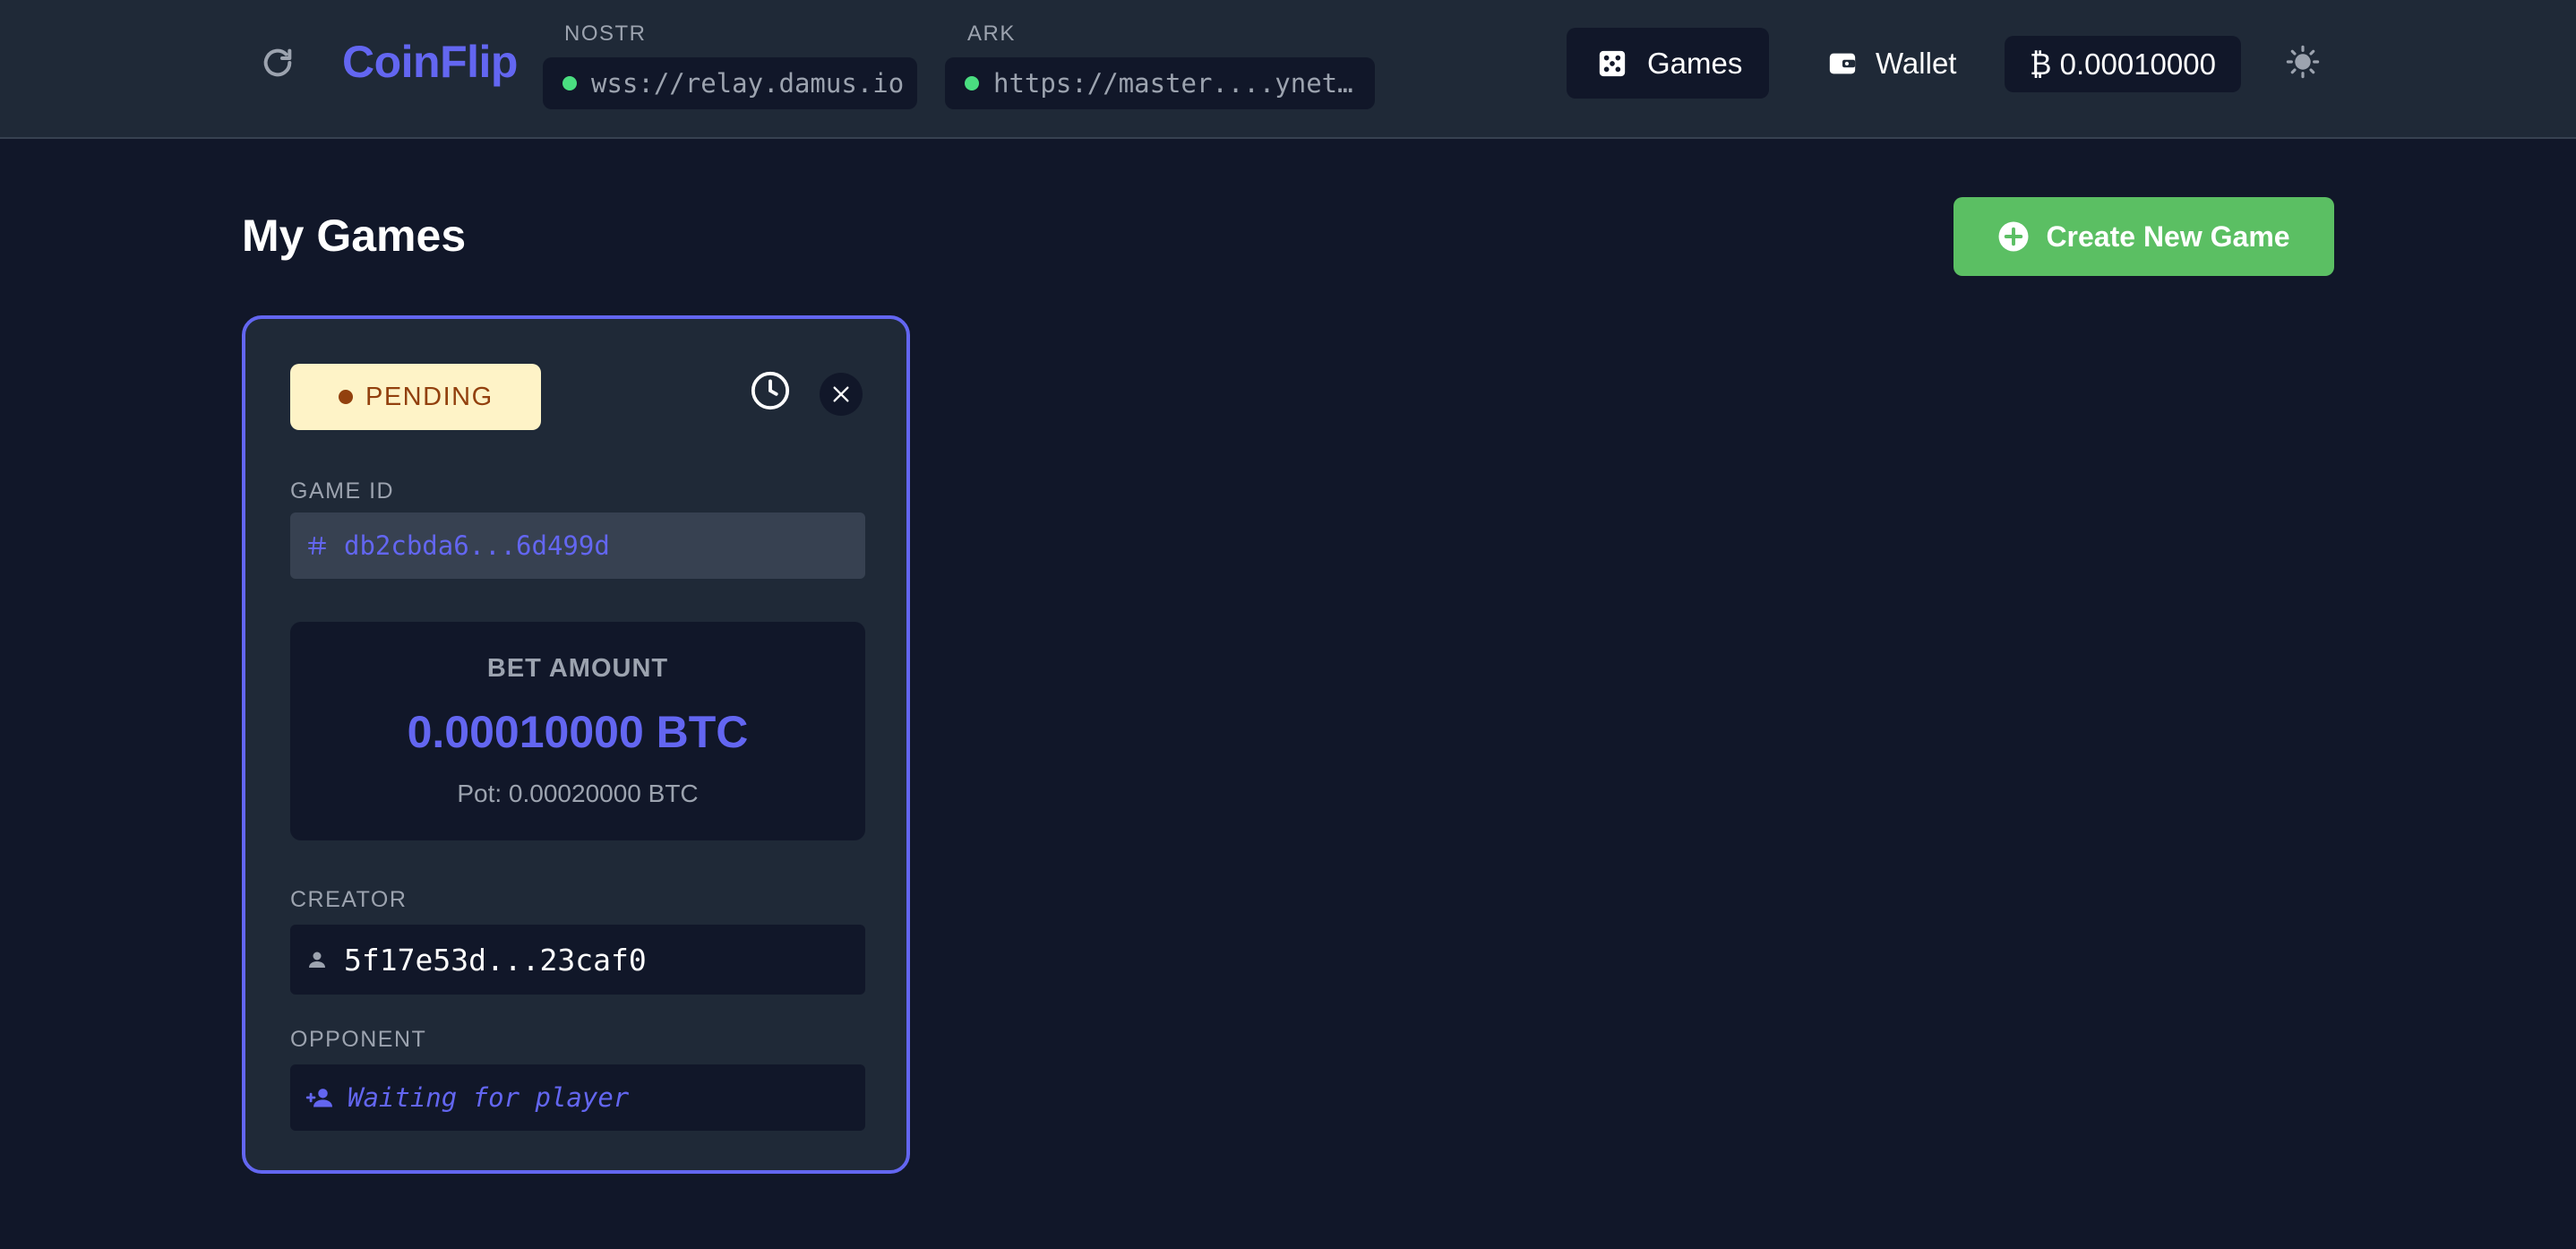 This screenshot has height=1249, width=2576. Describe the element at coordinates (317, 960) in the screenshot. I see `person-icon` at that location.